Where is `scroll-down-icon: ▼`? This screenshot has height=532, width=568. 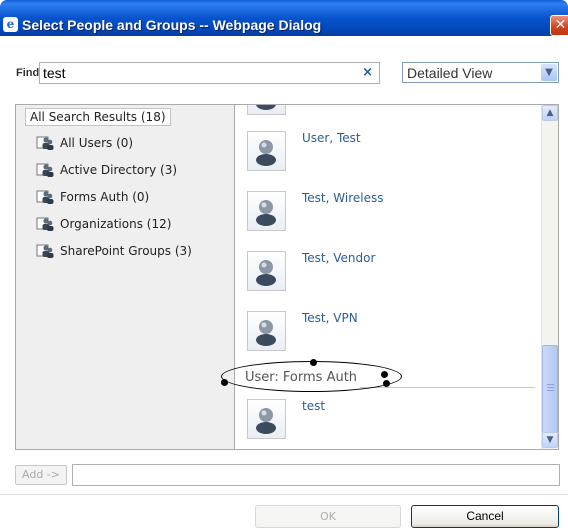 scroll-down-icon: ▼ is located at coordinates (550, 440).